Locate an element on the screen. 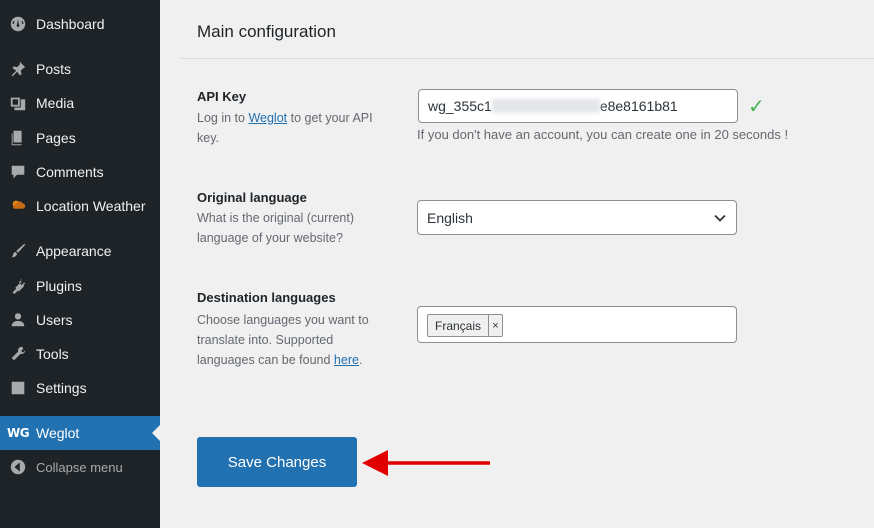 Image resolution: width=874 pixels, height=528 pixels. settings-icon is located at coordinates (18, 388).